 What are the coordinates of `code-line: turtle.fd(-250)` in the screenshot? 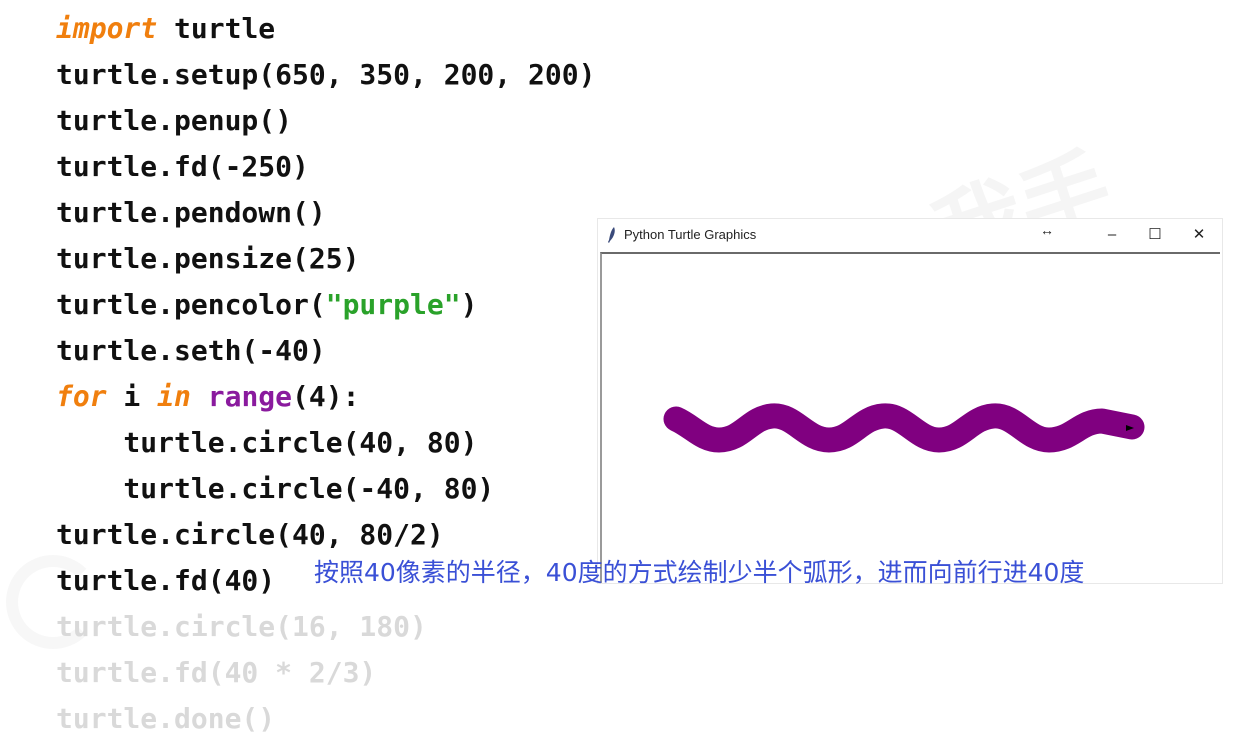 It's located at (325, 167).